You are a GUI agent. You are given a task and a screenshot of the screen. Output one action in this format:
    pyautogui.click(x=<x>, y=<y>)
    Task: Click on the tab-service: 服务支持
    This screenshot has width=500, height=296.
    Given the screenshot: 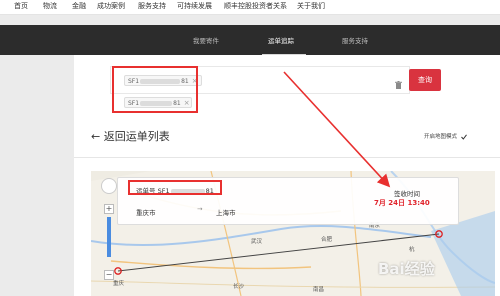 What is the action you would take?
    pyautogui.click(x=355, y=40)
    